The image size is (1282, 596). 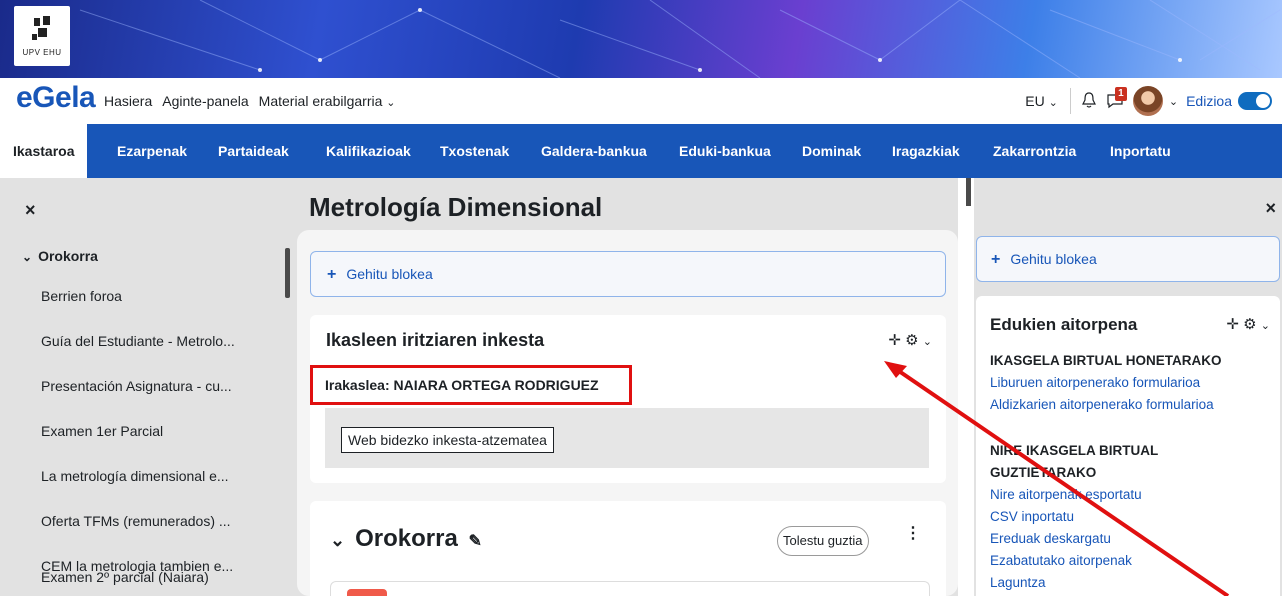 I want to click on block-link: Ereduak deskargatu, so click(x=1050, y=538).